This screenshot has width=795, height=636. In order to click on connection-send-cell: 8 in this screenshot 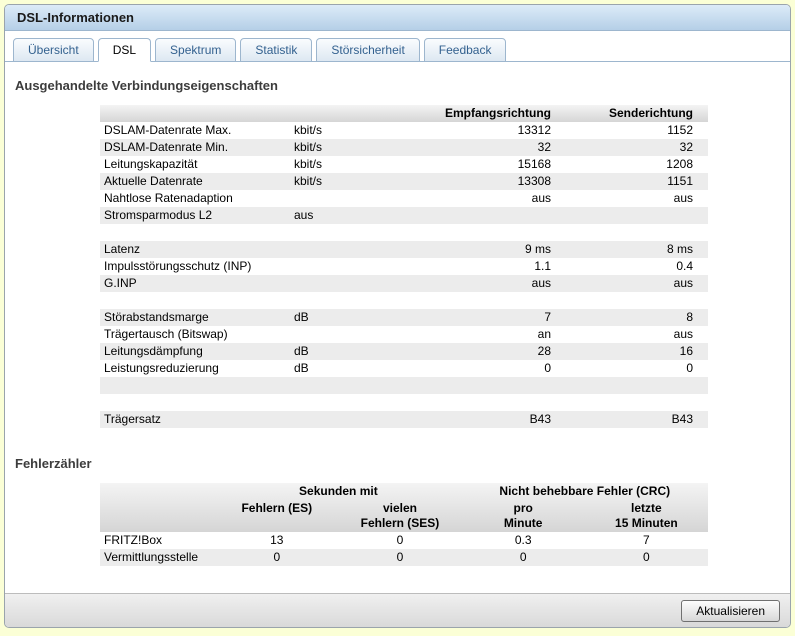, I will do `click(631, 317)`.